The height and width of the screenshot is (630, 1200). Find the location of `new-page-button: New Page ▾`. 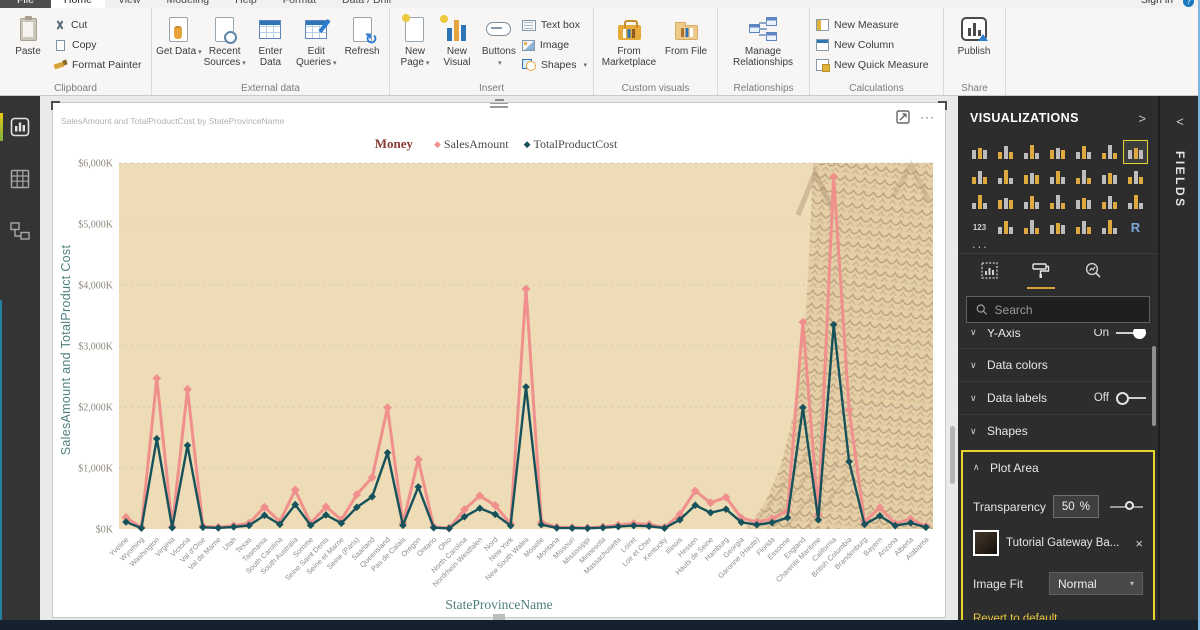

new-page-button: New Page ▾ is located at coordinates (415, 45).